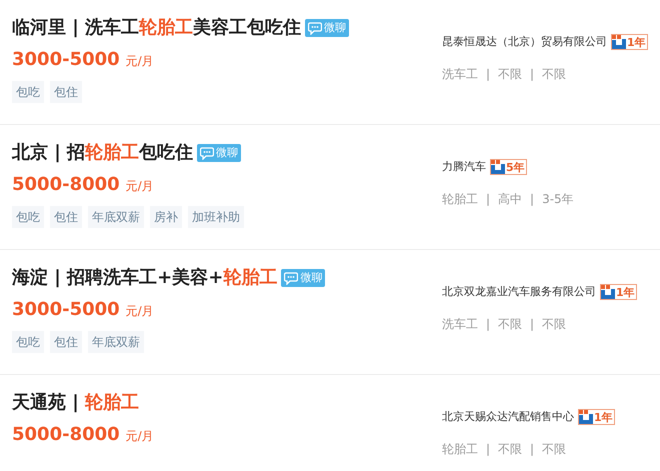  I want to click on job-title: 天通苑 | 轮胎工, so click(76, 403).